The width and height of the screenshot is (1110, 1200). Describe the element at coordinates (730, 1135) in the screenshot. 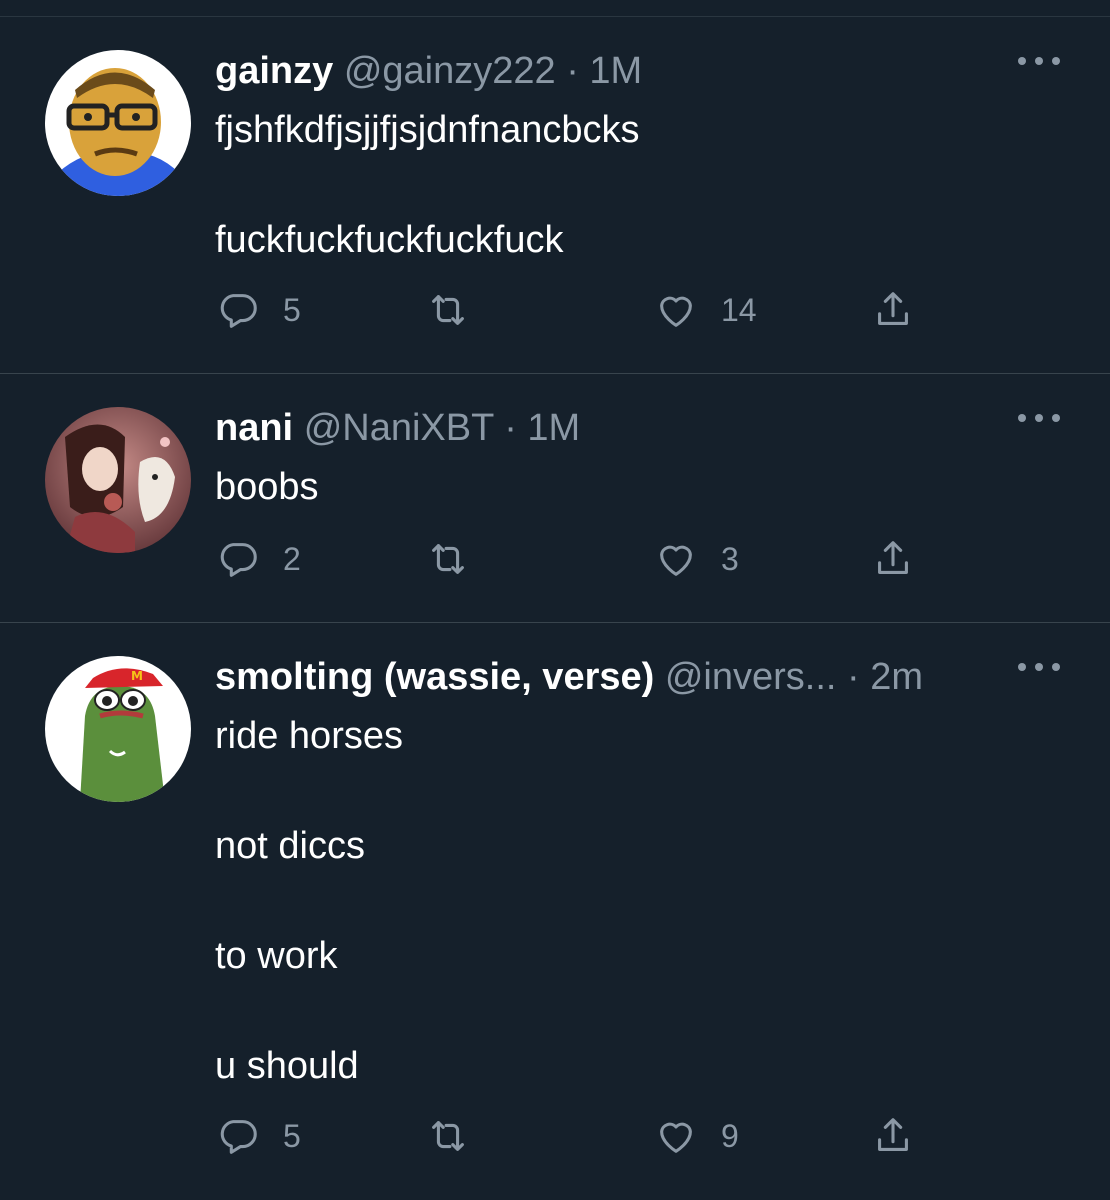

I see `like-count: 9` at that location.